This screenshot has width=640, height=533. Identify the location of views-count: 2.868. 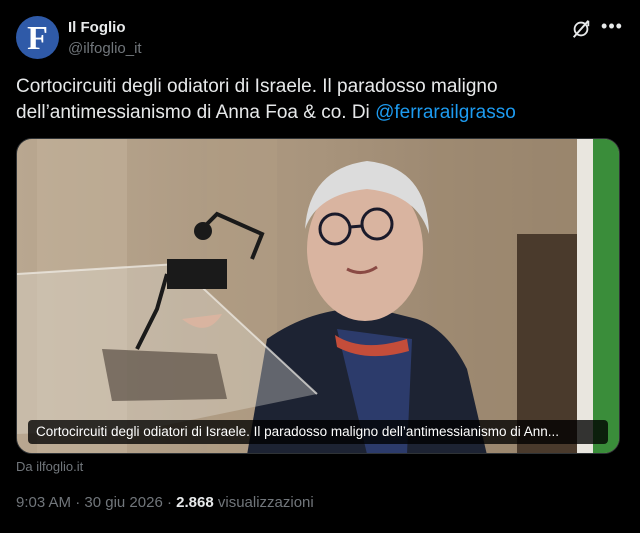
(195, 502).